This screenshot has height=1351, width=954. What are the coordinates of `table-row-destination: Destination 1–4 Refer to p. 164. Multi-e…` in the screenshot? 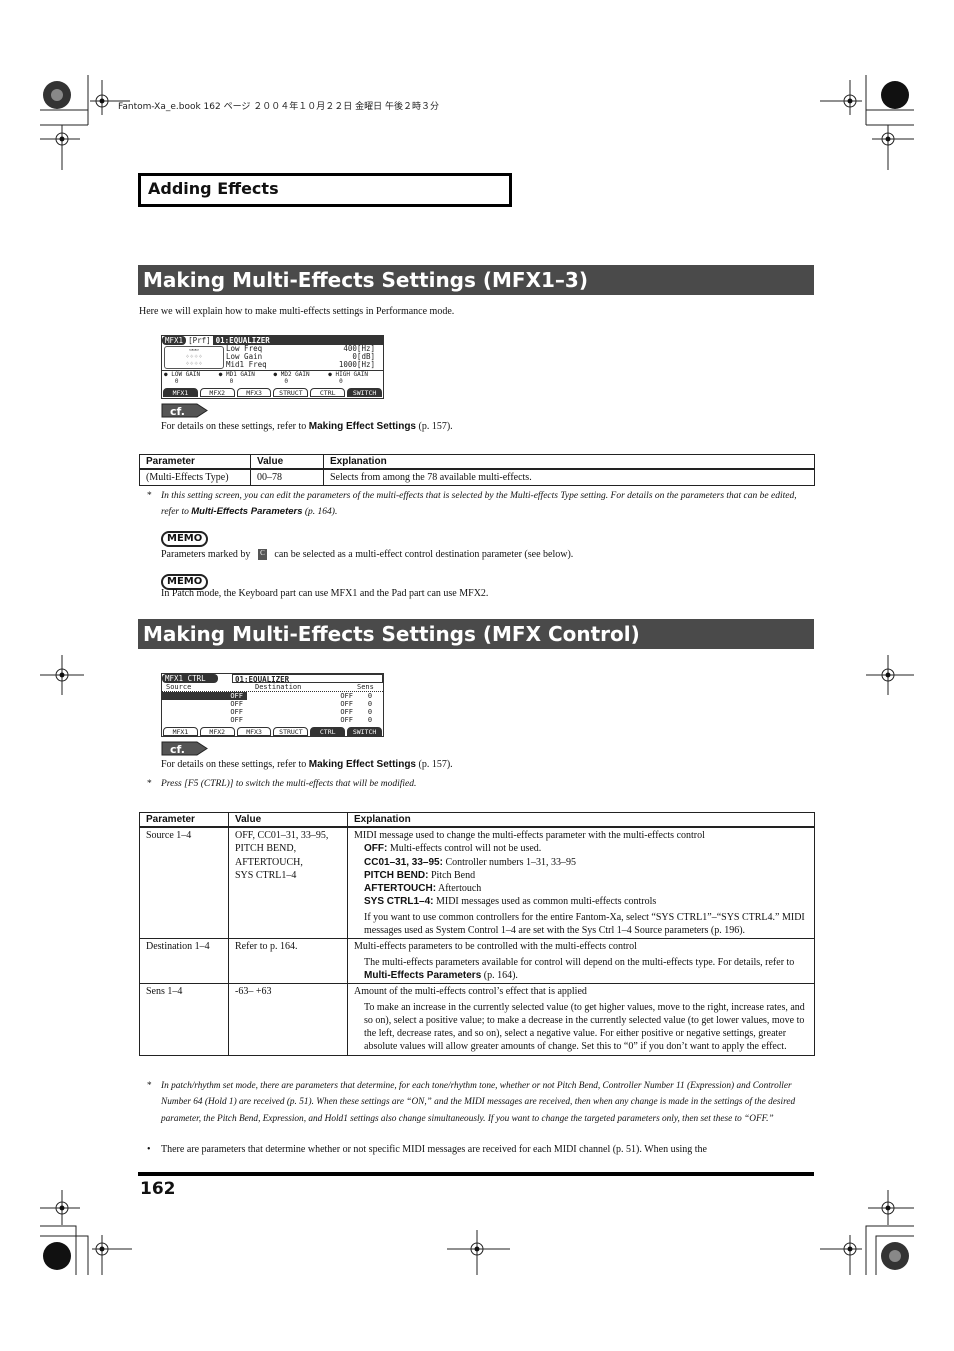 It's located at (477, 961).